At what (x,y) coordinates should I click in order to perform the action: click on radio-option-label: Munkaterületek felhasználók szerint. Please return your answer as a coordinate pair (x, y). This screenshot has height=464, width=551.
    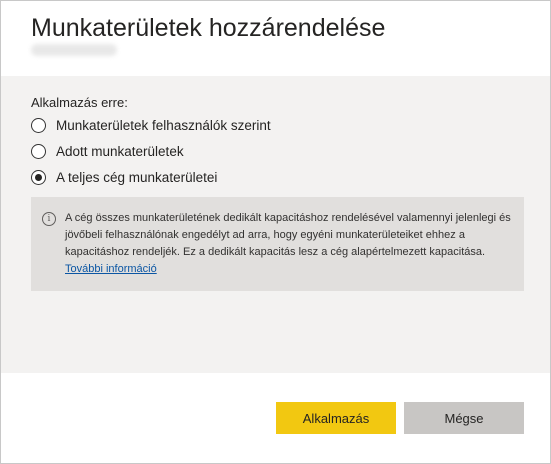
    Looking at the image, I should click on (163, 125).